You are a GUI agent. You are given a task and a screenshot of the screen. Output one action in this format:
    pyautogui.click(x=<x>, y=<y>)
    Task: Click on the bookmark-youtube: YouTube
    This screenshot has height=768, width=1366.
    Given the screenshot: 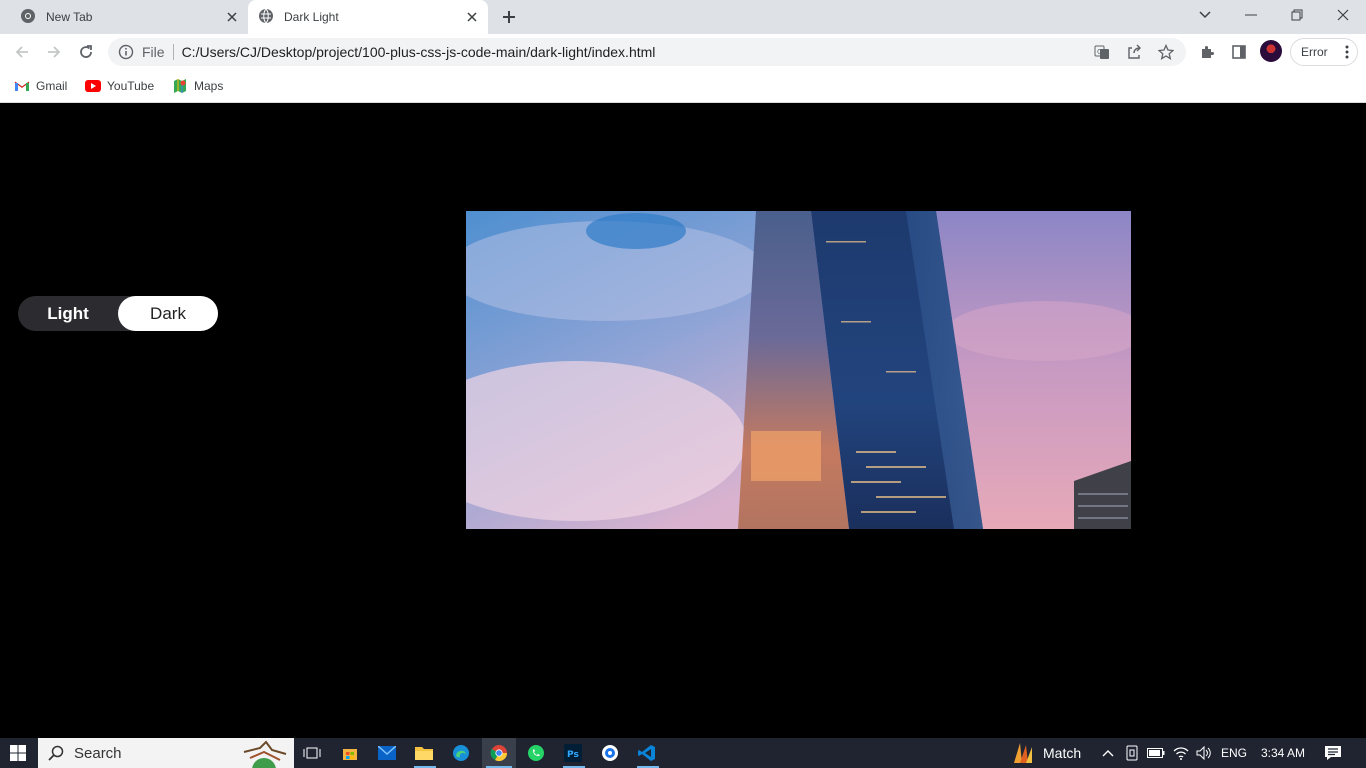 What is the action you would take?
    pyautogui.click(x=119, y=86)
    